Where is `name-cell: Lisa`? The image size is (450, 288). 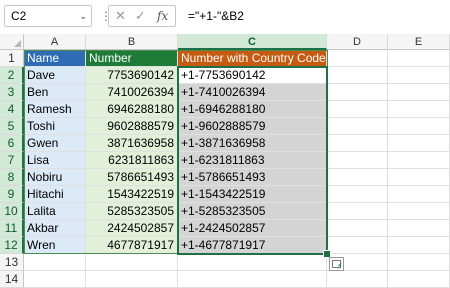
name-cell: Lisa is located at coordinates (55, 160).